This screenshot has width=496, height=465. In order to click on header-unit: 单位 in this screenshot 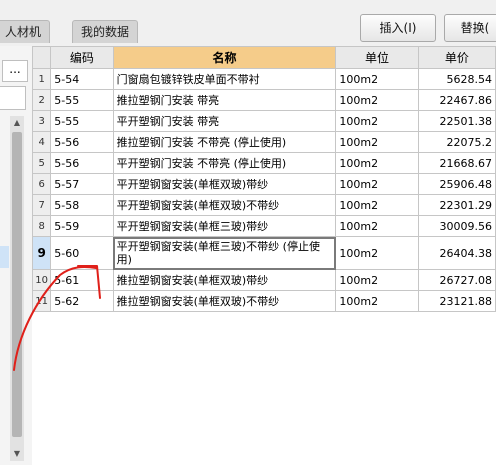, I will do `click(377, 57)`.